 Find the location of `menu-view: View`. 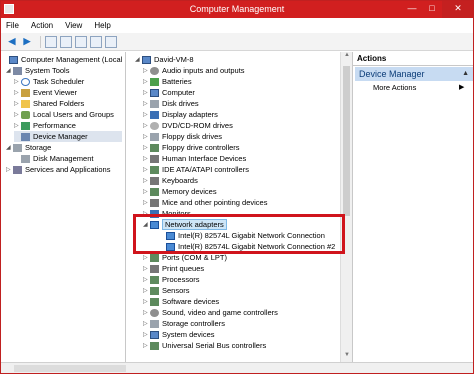

menu-view: View is located at coordinates (73, 25).